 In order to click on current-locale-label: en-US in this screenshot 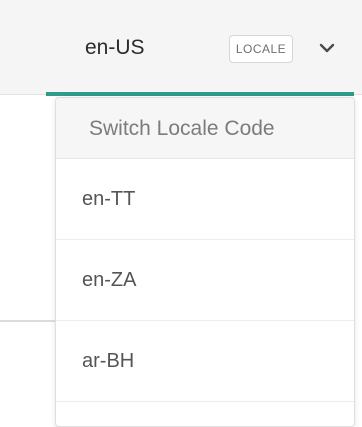, I will do `click(115, 47)`.